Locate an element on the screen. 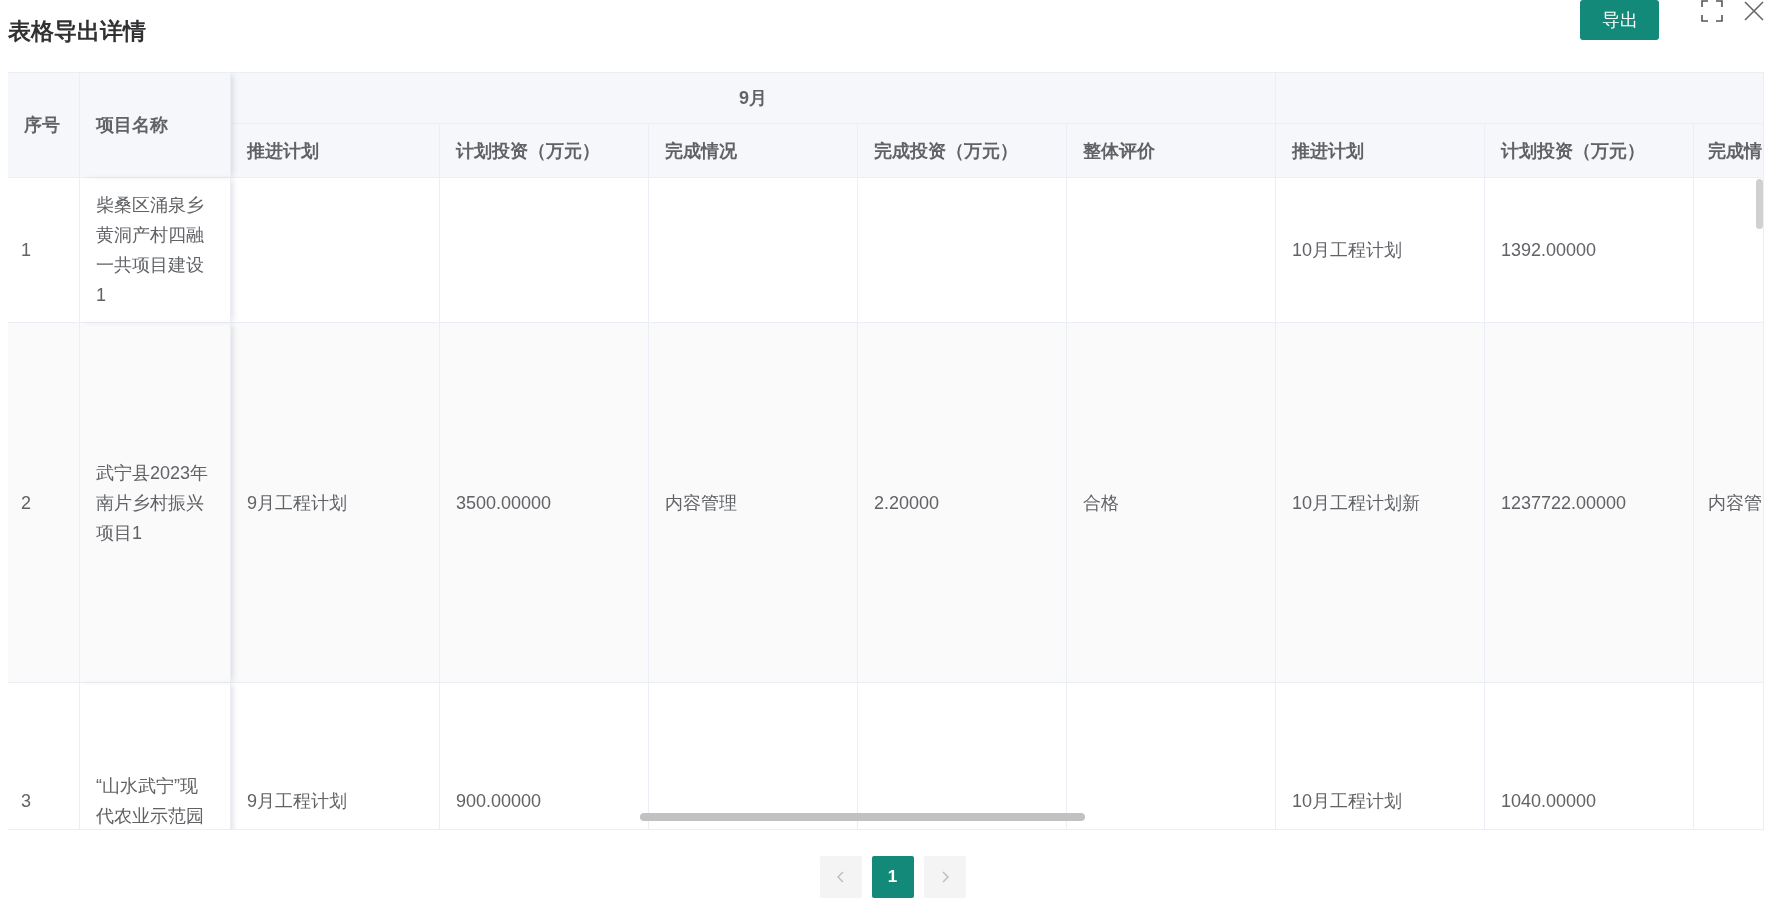  column-header: 整体评价 is located at coordinates (1171, 151).